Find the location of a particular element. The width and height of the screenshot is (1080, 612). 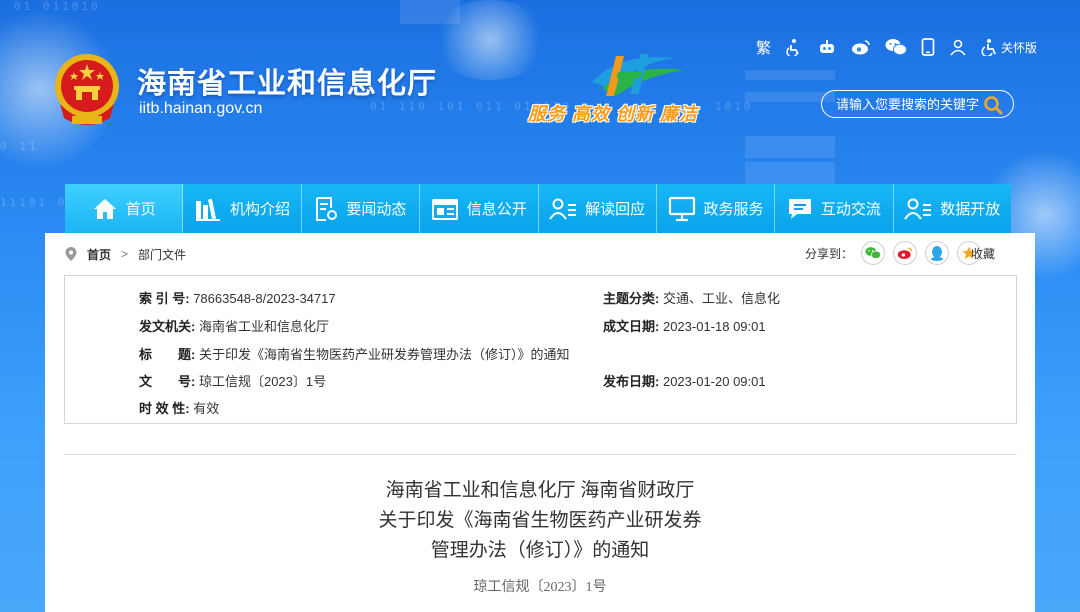

meta-key: 发布日期: is located at coordinates (631, 381).